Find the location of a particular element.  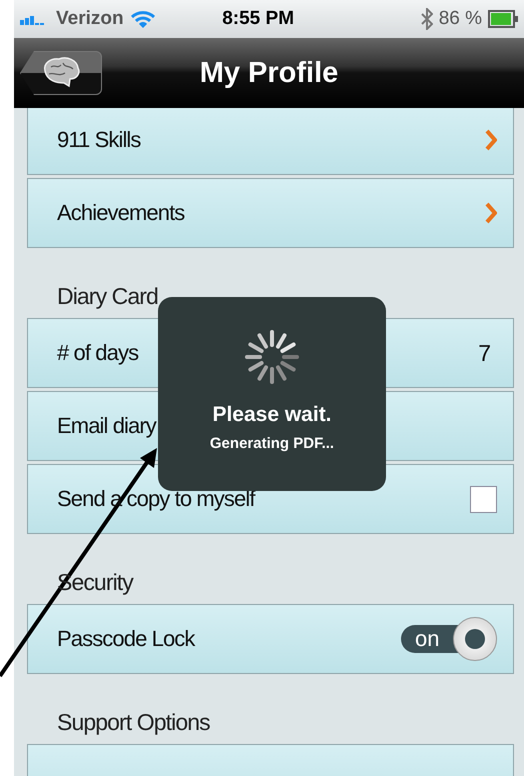

screen-title: My Profile is located at coordinates (269, 73).